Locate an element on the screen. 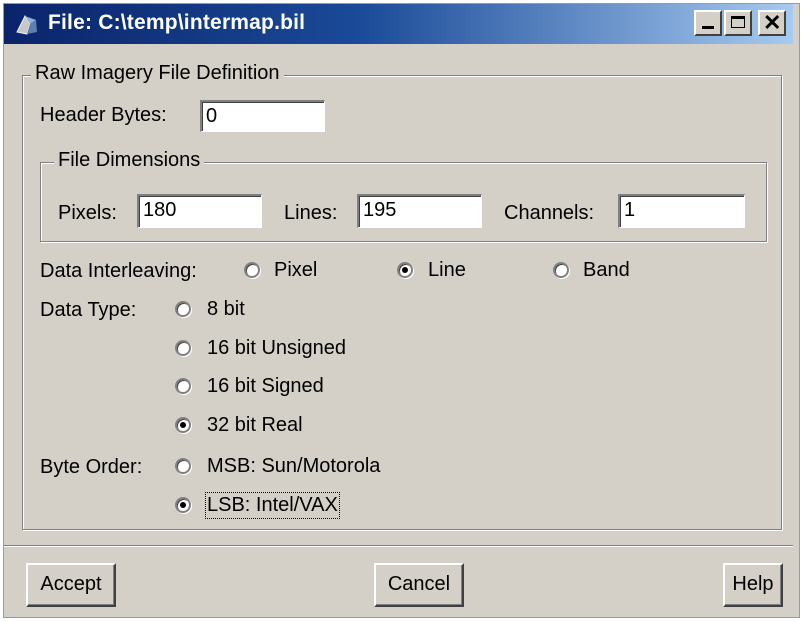  raw-imagery-group-title: Raw Imagery File Definition is located at coordinates (157, 73).